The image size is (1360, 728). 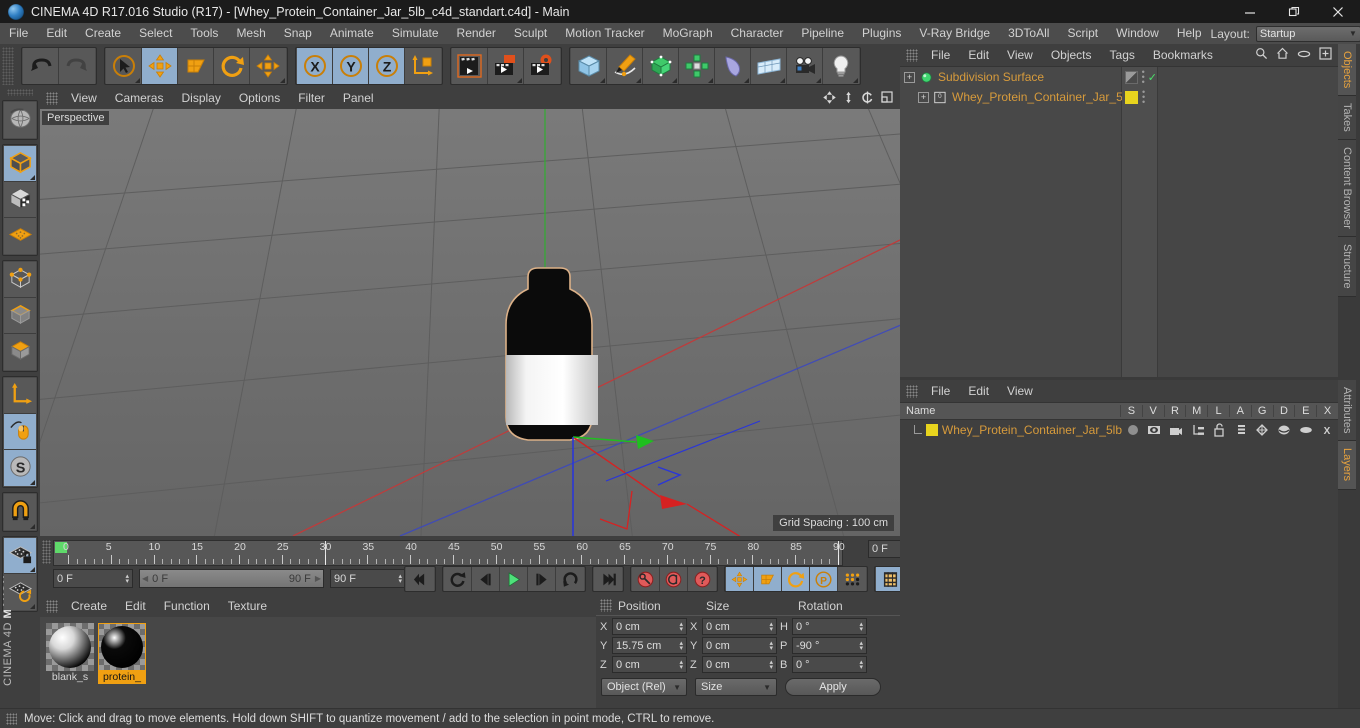 I want to click on layer-column-a: A, so click(x=1239, y=411).